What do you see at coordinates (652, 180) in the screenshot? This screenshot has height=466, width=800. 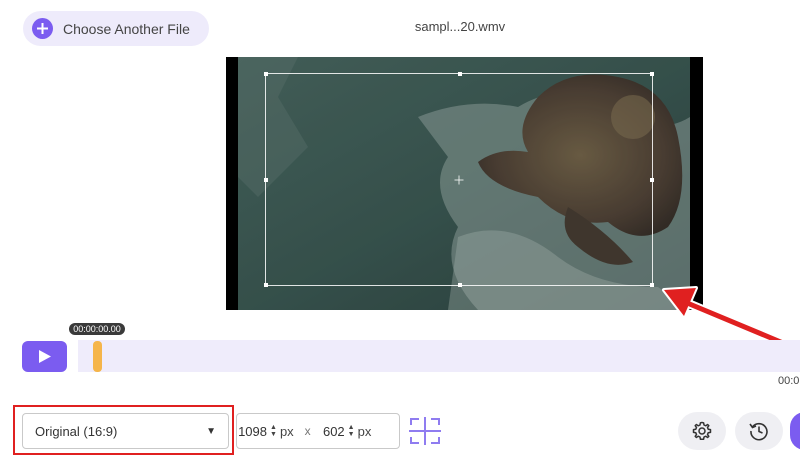 I see `crop-handle-right` at bounding box center [652, 180].